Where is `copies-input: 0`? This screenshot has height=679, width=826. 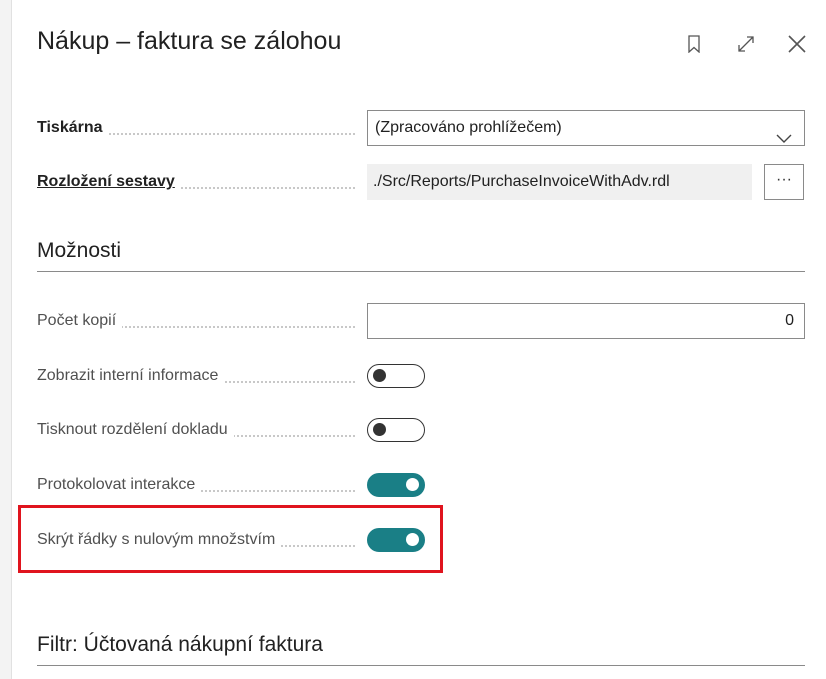 copies-input: 0 is located at coordinates (586, 321).